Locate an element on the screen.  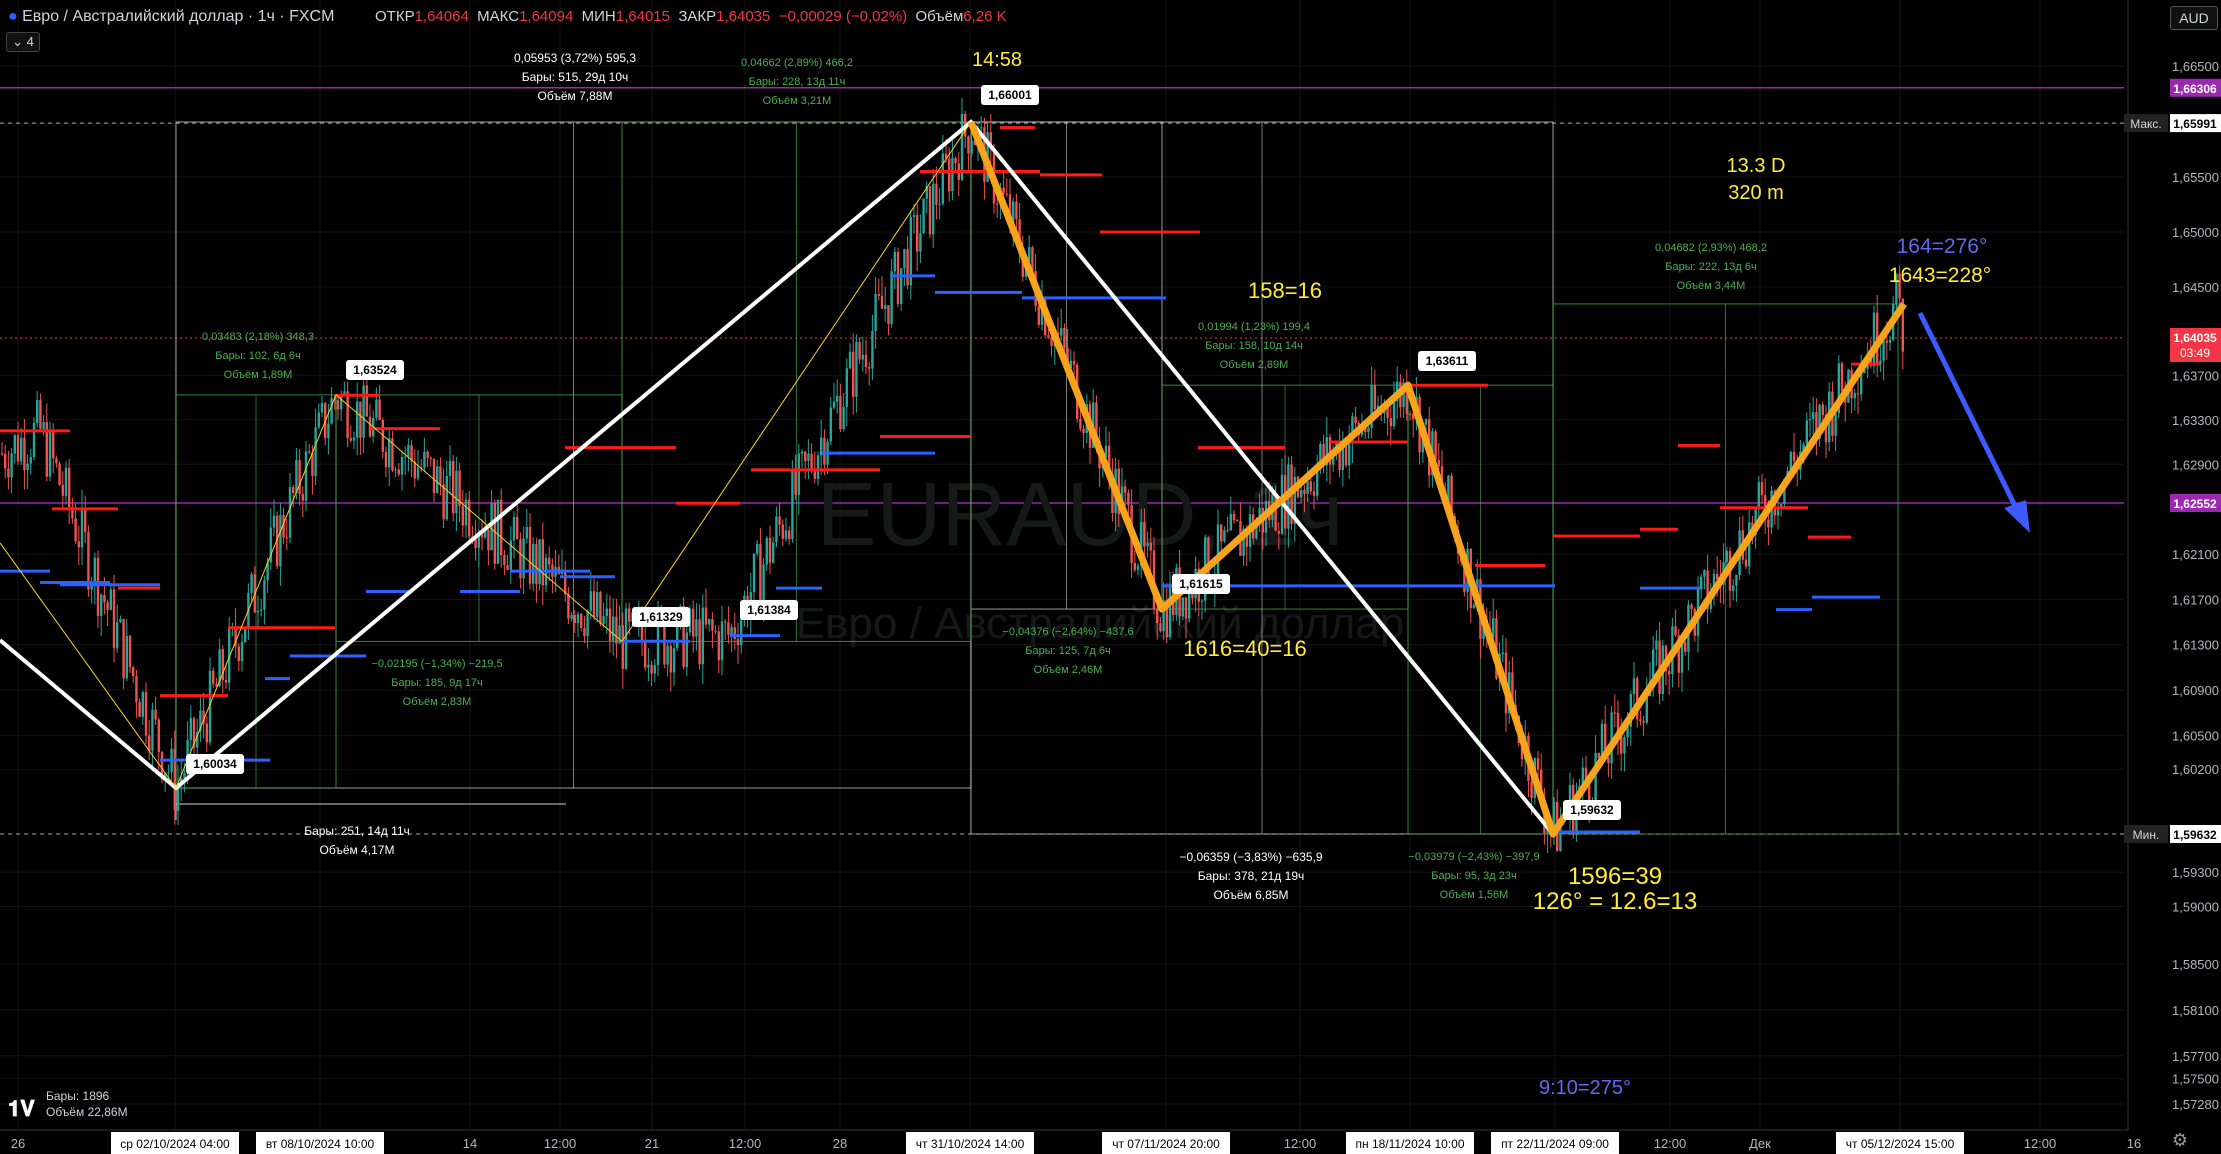
indicator-count: 4 is located at coordinates (30, 41).